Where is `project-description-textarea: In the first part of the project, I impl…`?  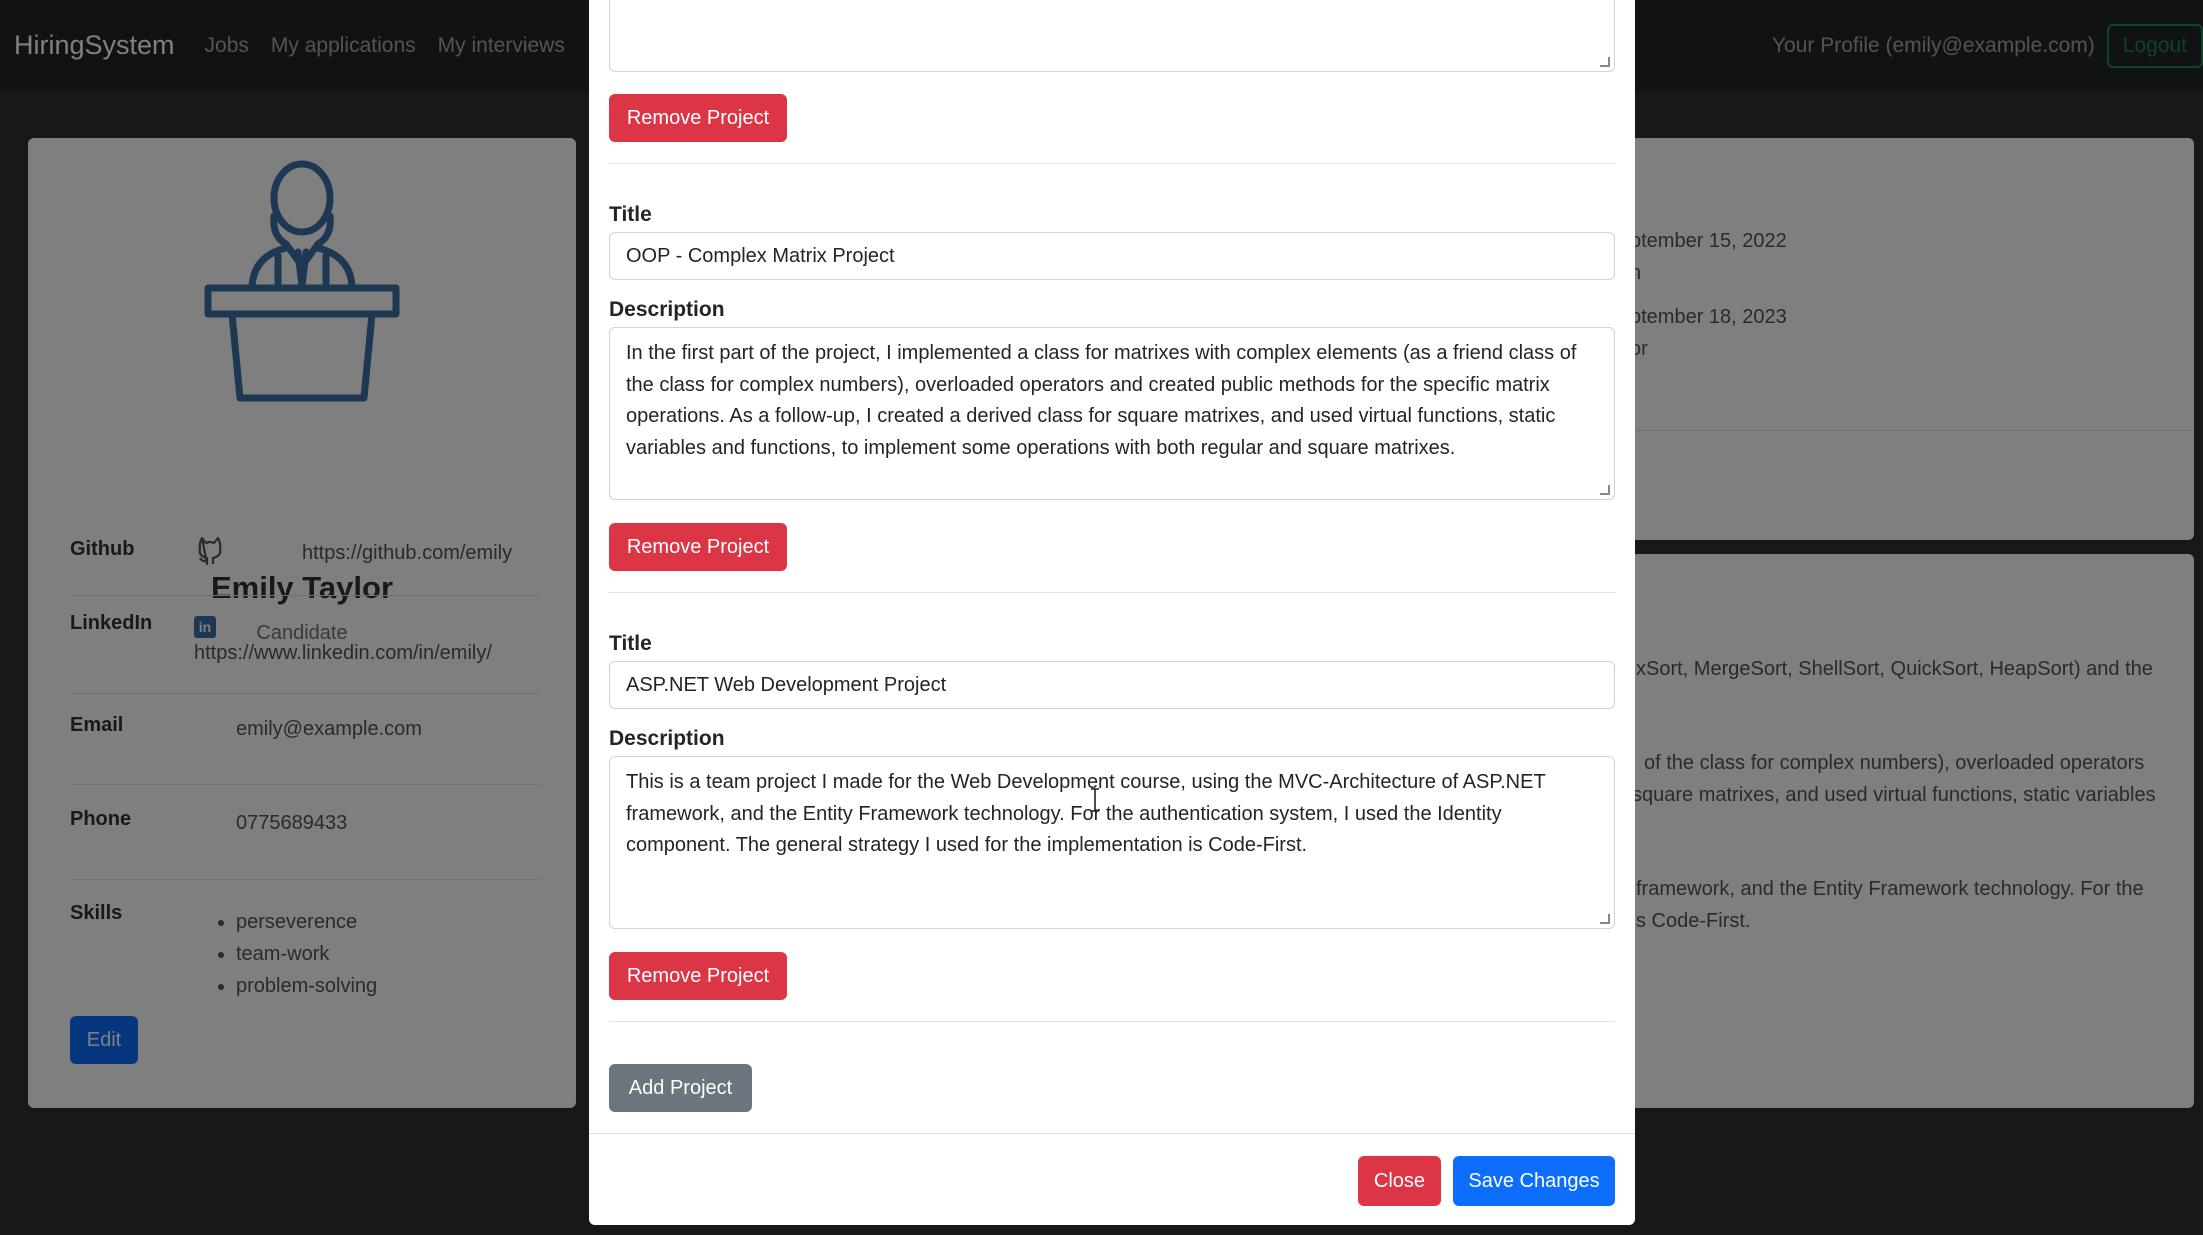 project-description-textarea: In the first part of the project, I impl… is located at coordinates (1112, 413).